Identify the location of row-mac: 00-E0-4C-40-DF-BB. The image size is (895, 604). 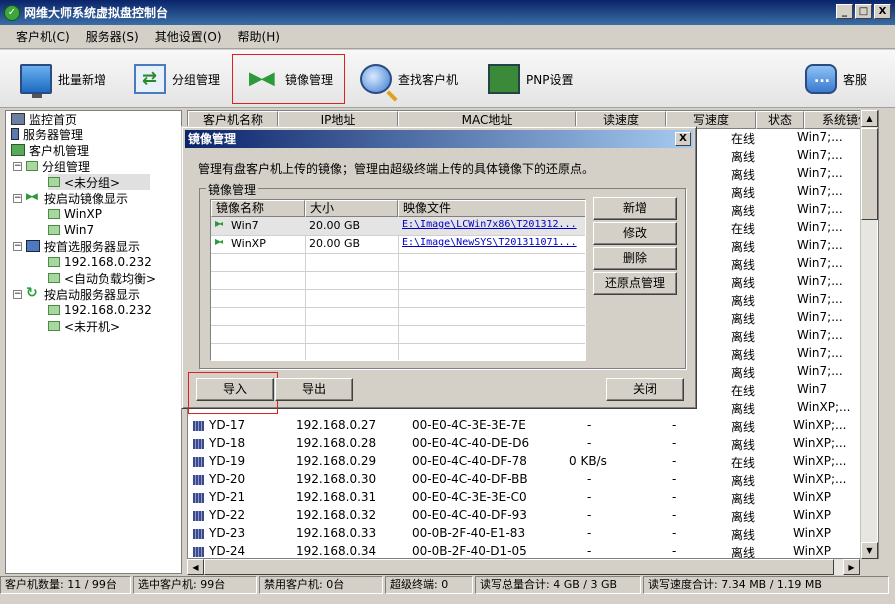
(470, 479).